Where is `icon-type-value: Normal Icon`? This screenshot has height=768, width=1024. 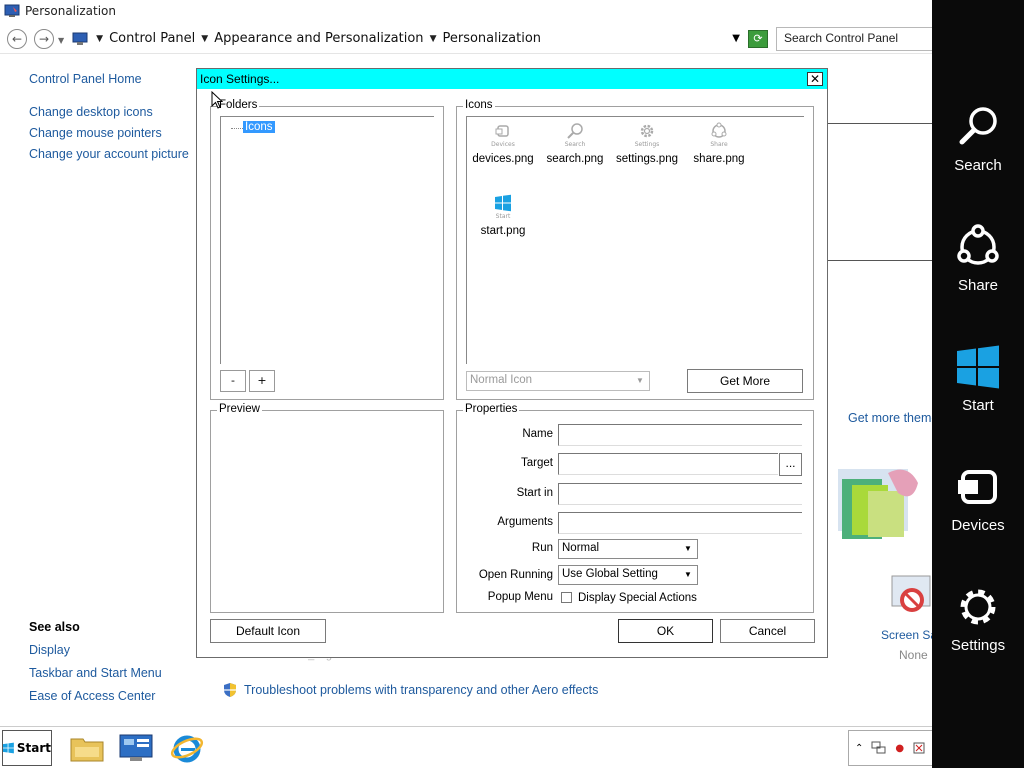 icon-type-value: Normal Icon is located at coordinates (501, 380).